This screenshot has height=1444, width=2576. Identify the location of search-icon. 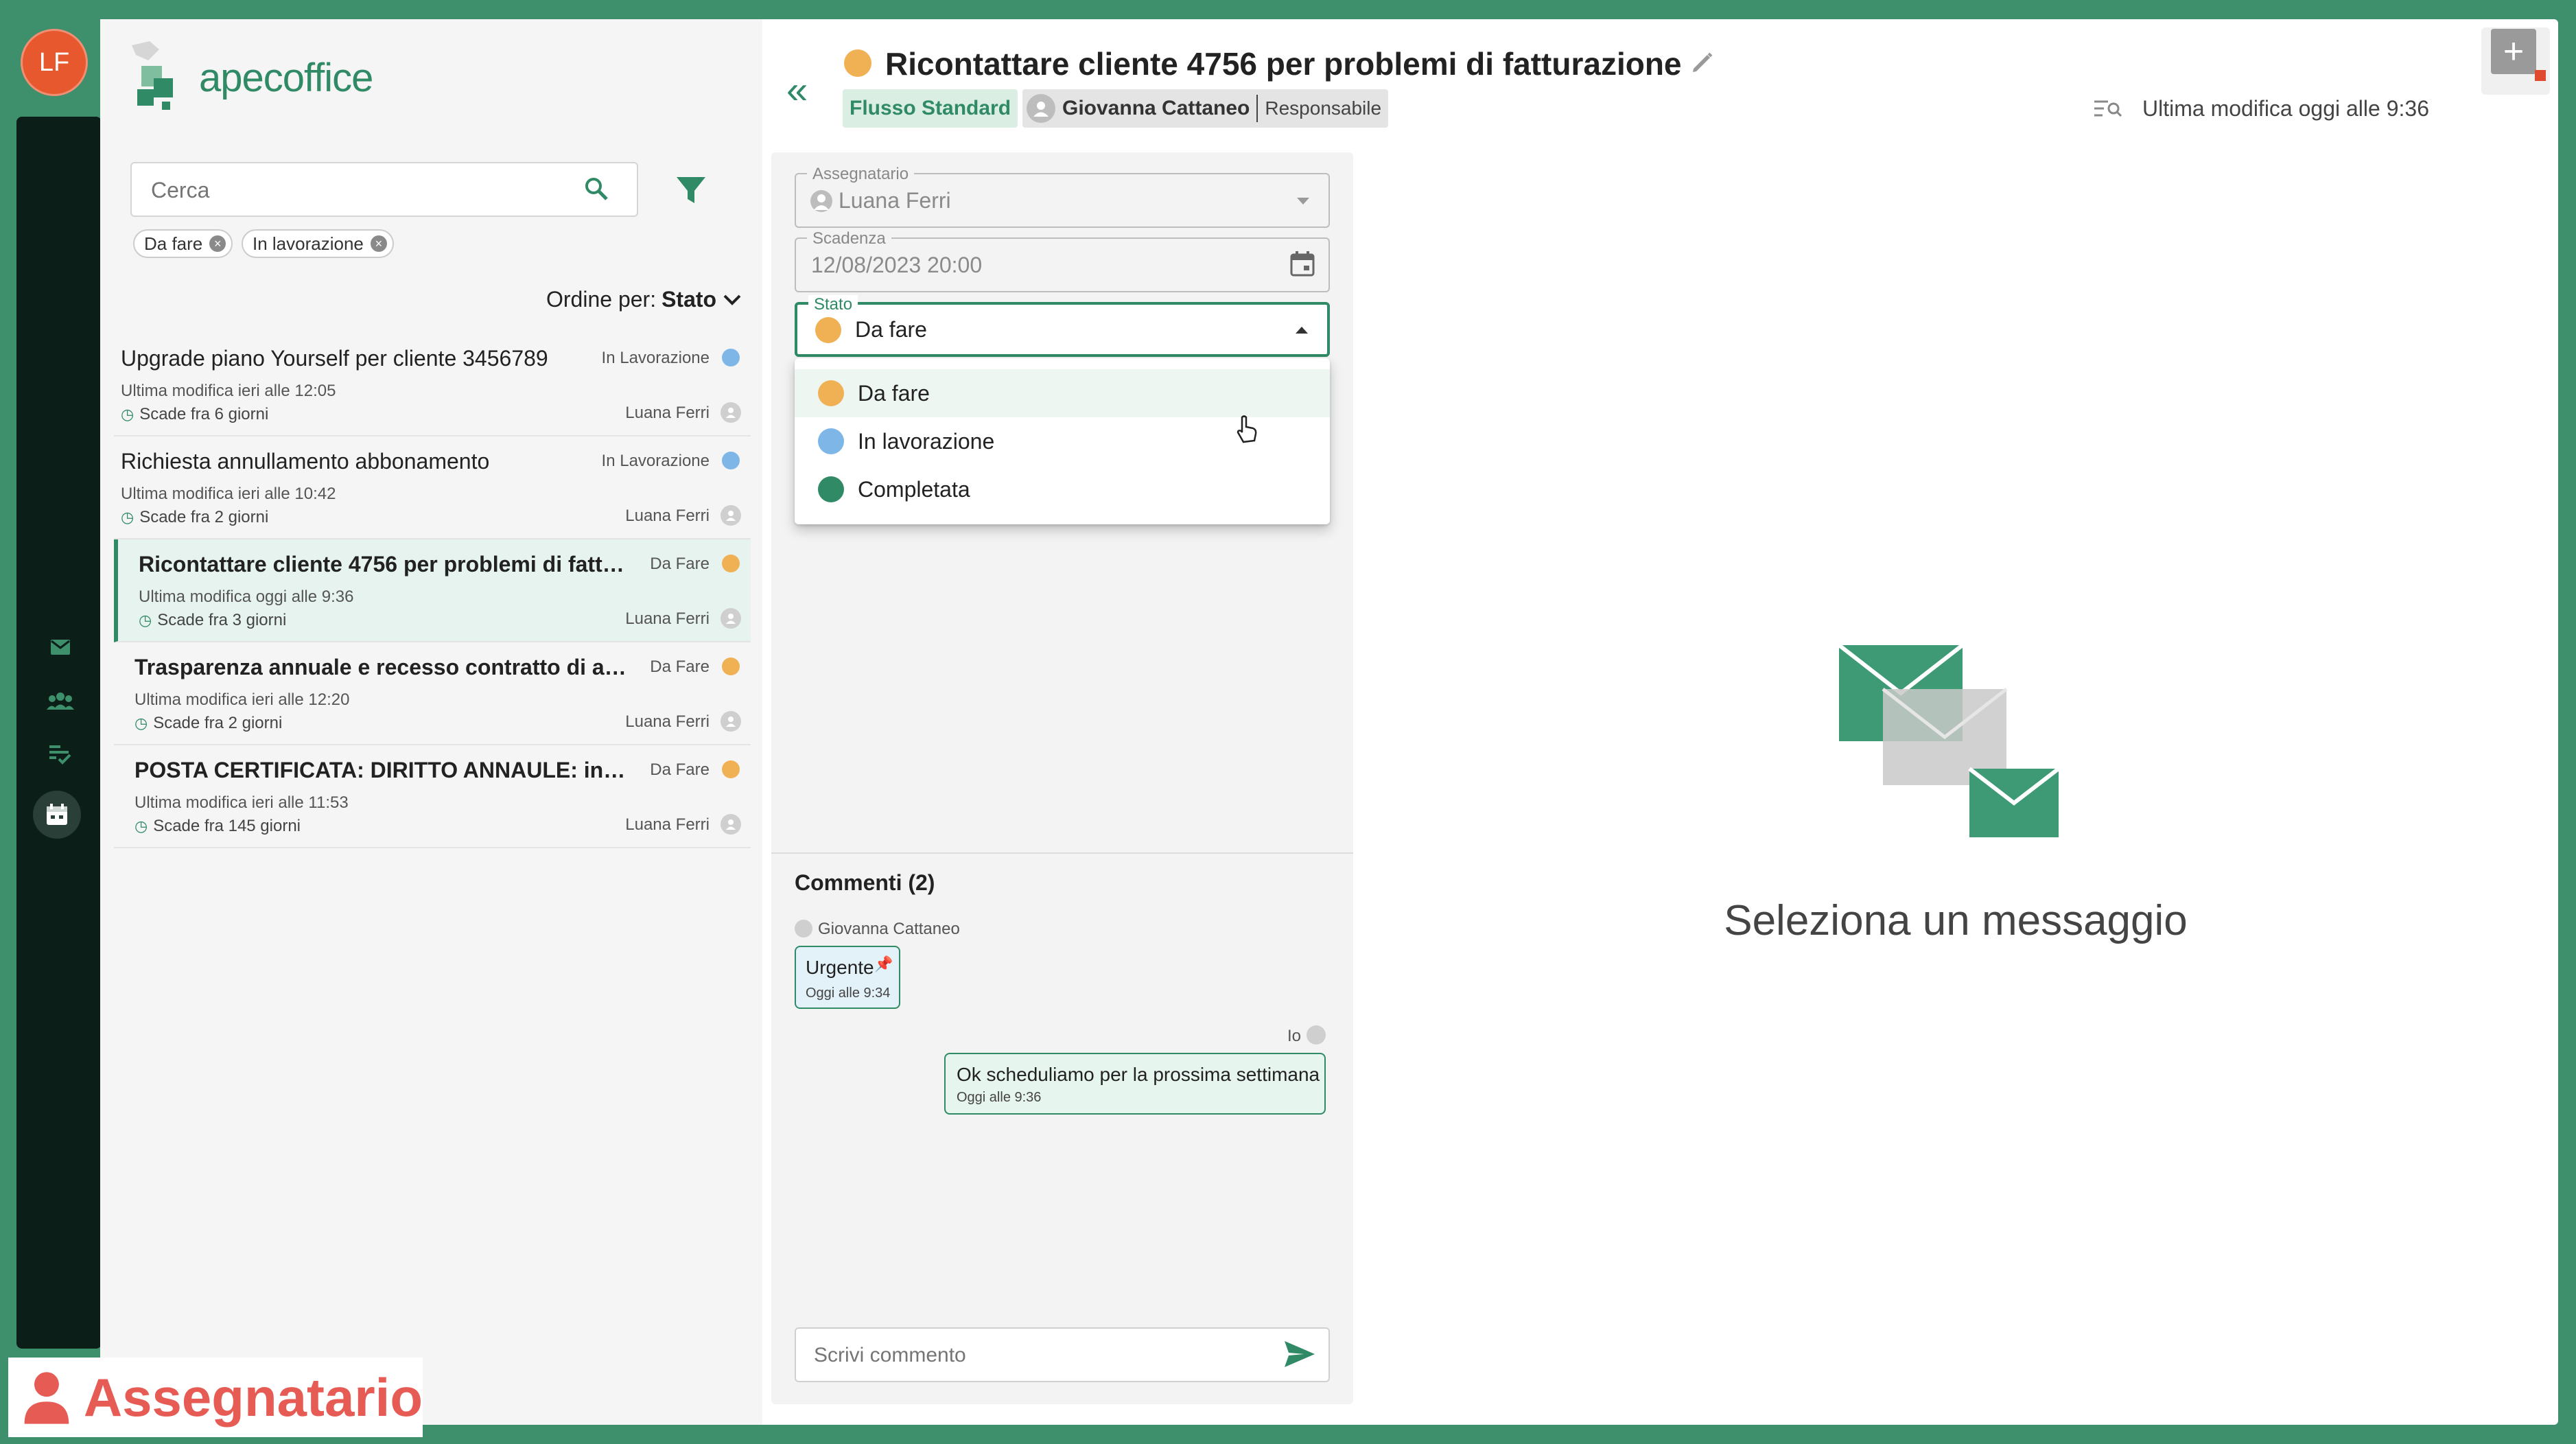
(596, 191).